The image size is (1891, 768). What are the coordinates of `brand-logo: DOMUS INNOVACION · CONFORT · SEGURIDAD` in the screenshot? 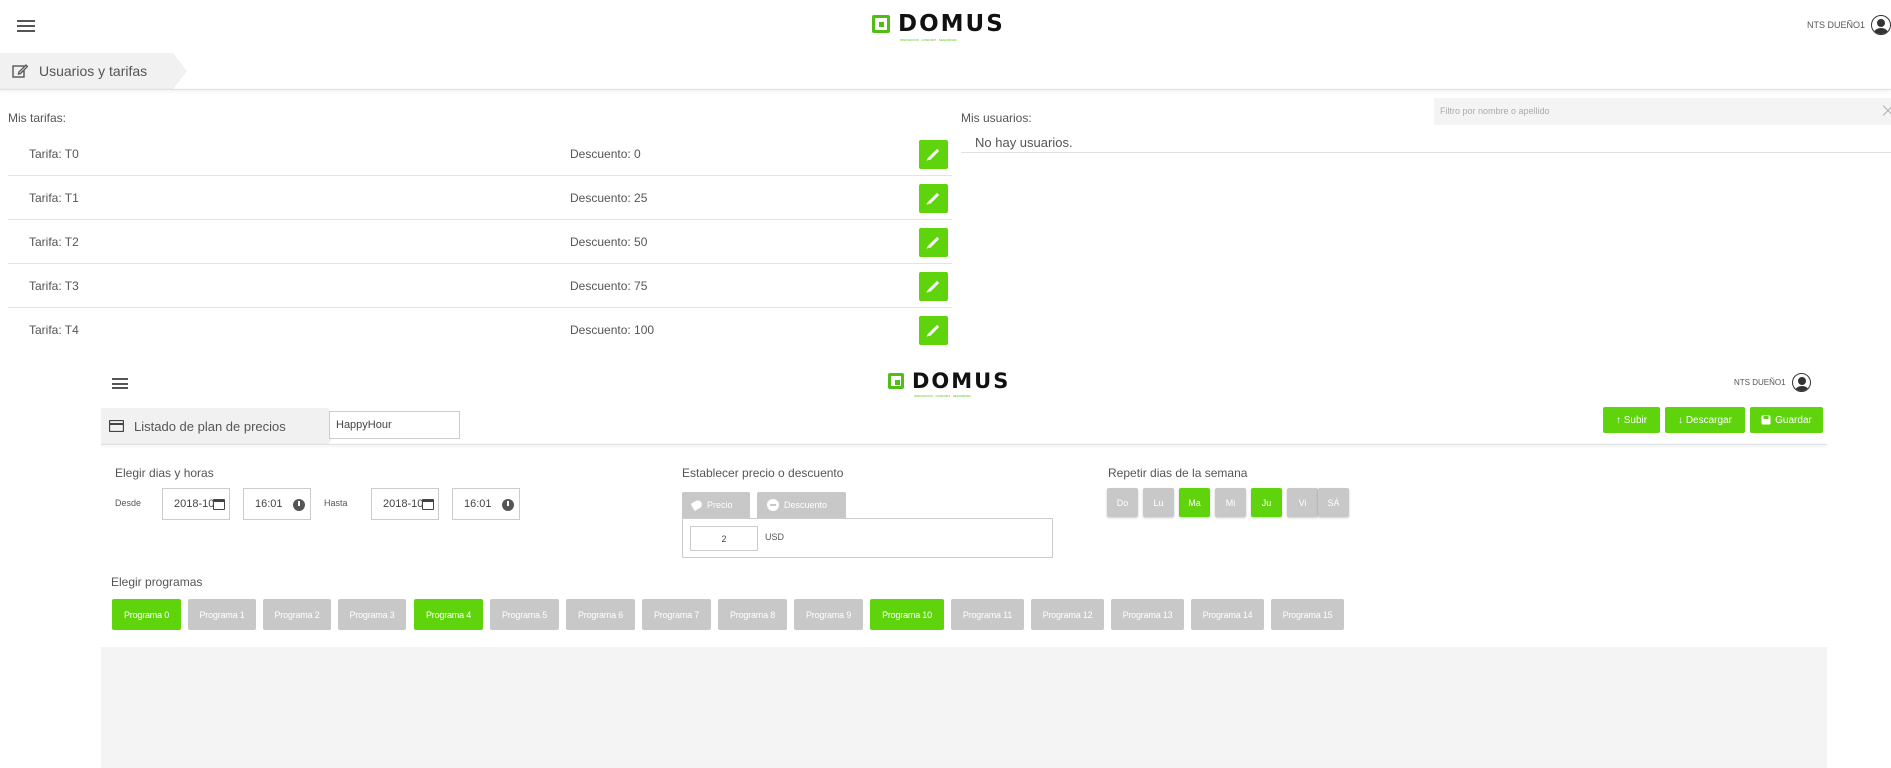 It's located at (938, 26).